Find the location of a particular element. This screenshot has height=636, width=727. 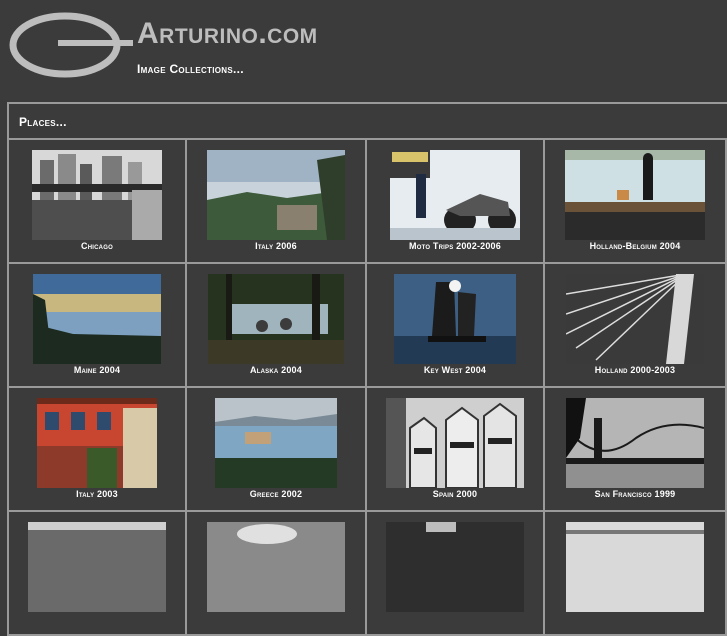

collection-item-moto-trips: Moto Trips 2002-2006 is located at coordinates (456, 202).